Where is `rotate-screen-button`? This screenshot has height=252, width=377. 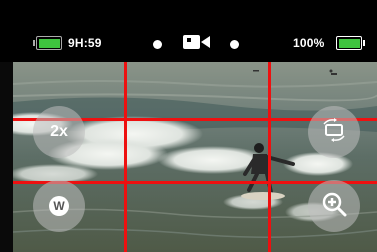 rotate-screen-button is located at coordinates (334, 132).